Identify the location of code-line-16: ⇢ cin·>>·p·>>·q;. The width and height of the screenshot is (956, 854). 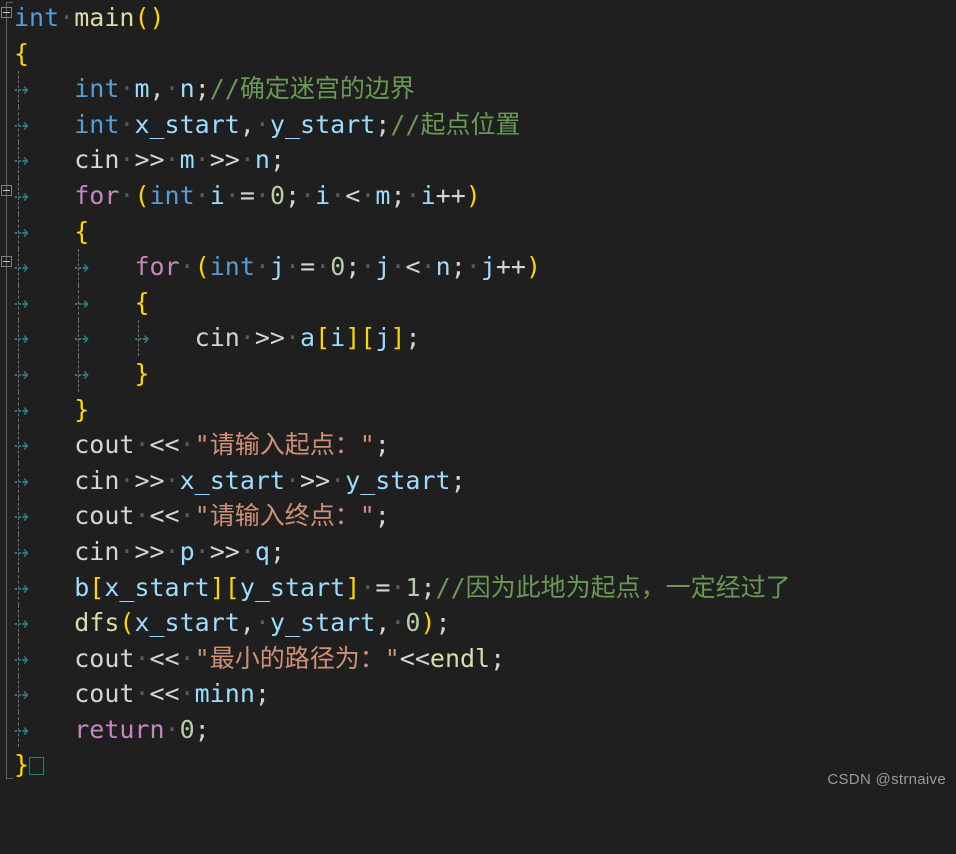
(485, 551).